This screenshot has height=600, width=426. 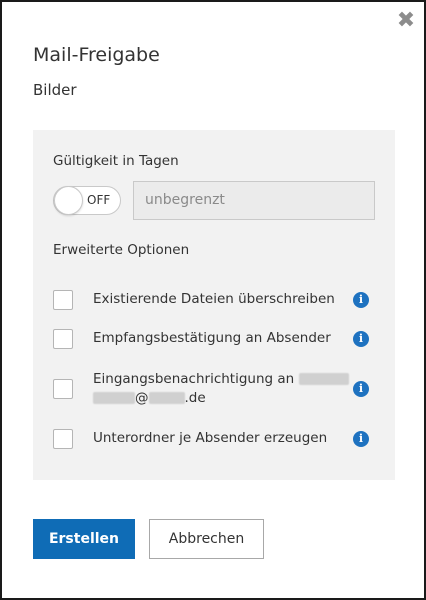 I want to click on validity-toggle: OFF, so click(x=87, y=200).